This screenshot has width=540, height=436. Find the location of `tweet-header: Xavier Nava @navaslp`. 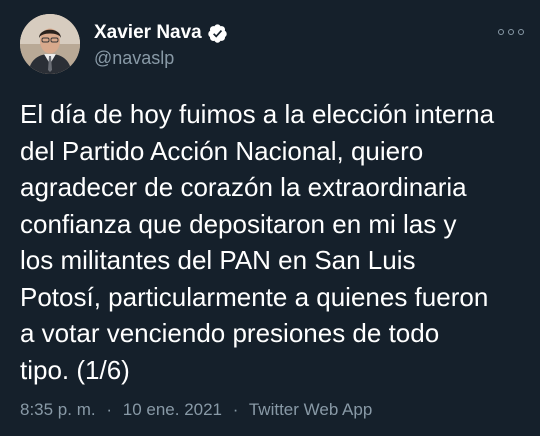

tweet-header: Xavier Nava @navaslp is located at coordinates (275, 46).